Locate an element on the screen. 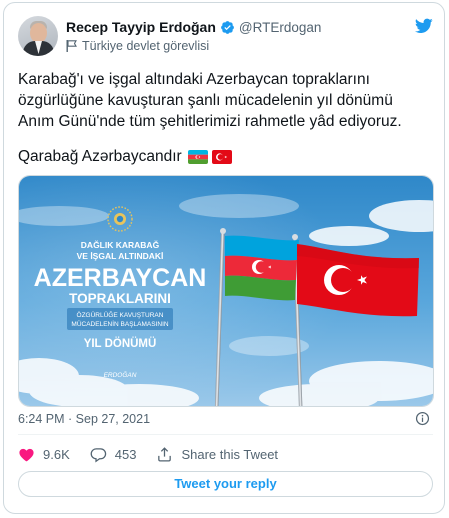 Image resolution: width=449 pixels, height=518 pixels. share-action: Share this Tweet is located at coordinates (217, 454).